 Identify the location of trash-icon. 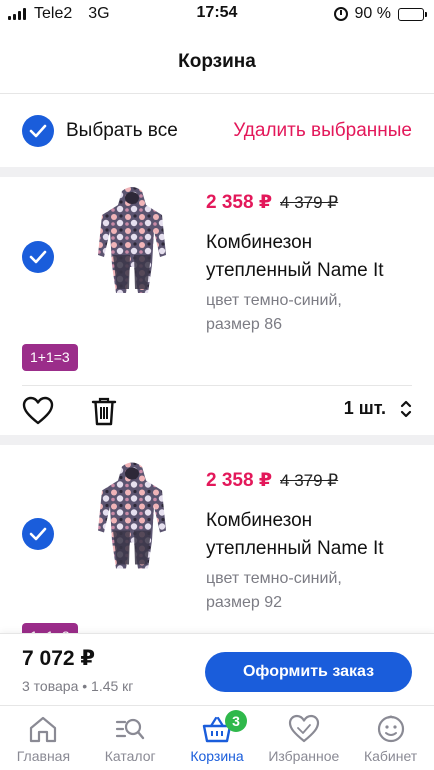
(104, 411).